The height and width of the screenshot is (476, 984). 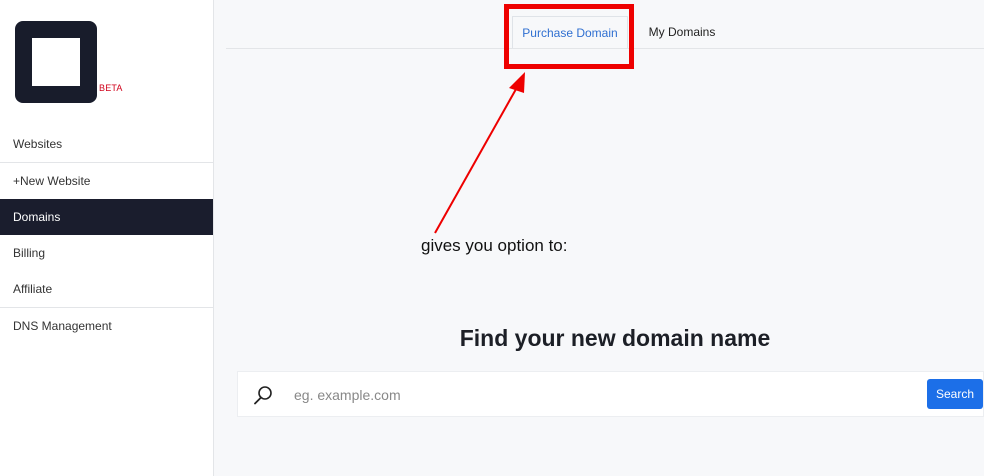 What do you see at coordinates (38, 144) in the screenshot?
I see `sidebar-item-label: Websites` at bounding box center [38, 144].